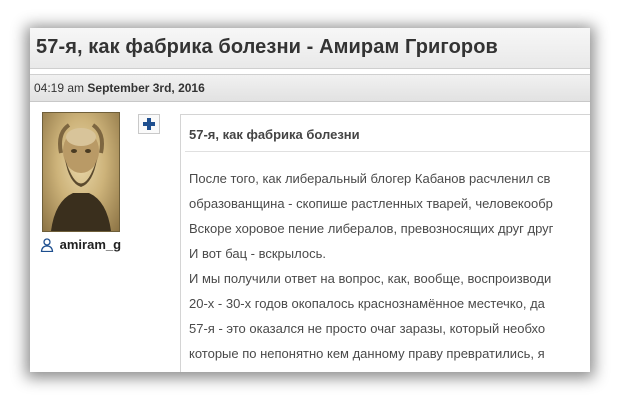 This screenshot has width=620, height=402. What do you see at coordinates (81, 177) in the screenshot?
I see `avatar-portrait` at bounding box center [81, 177].